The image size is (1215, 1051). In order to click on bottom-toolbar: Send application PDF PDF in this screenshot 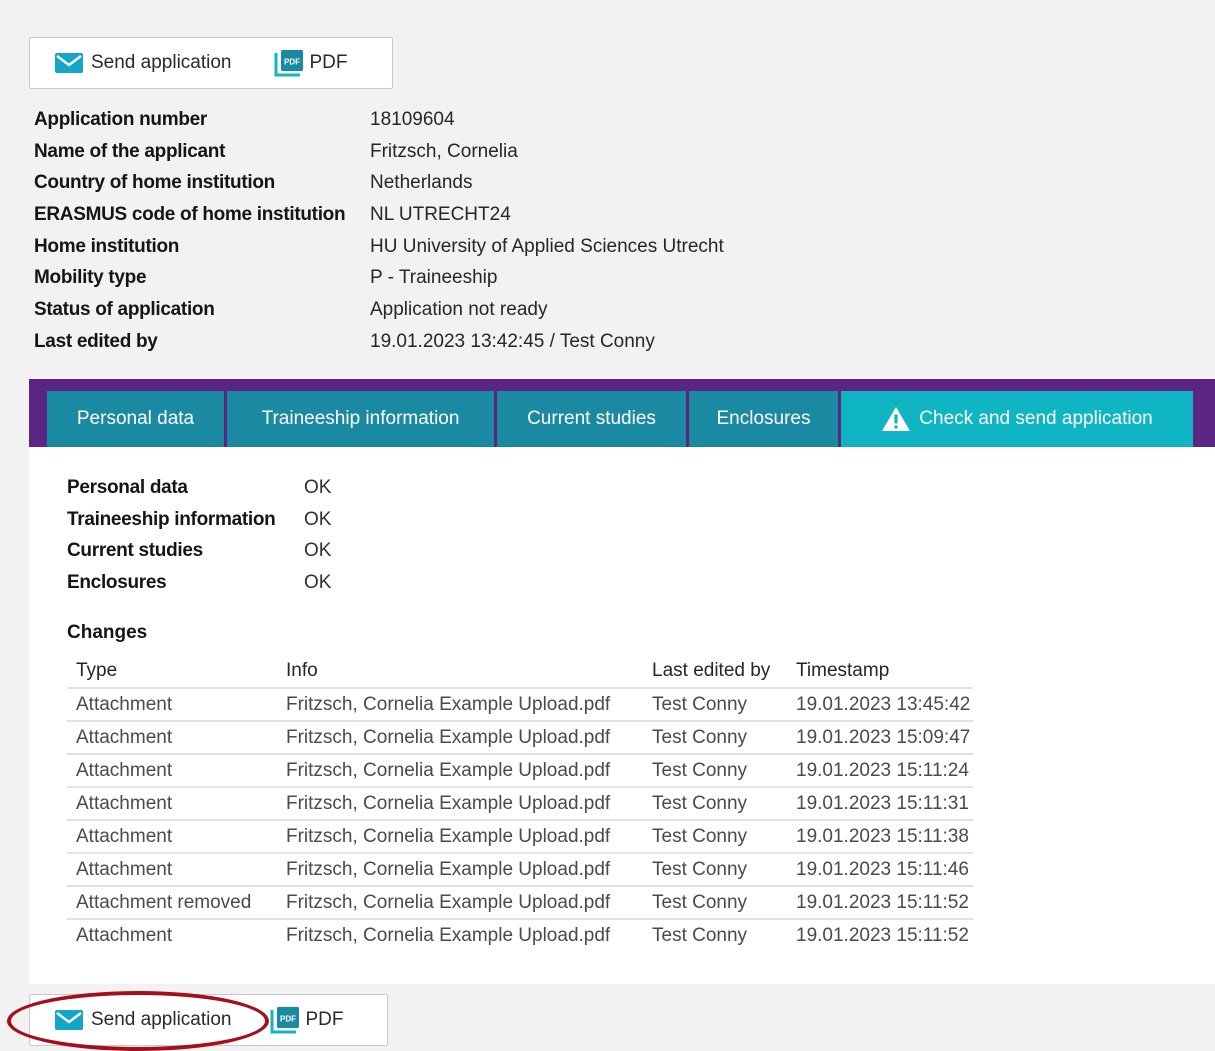, I will do `click(208, 1020)`.